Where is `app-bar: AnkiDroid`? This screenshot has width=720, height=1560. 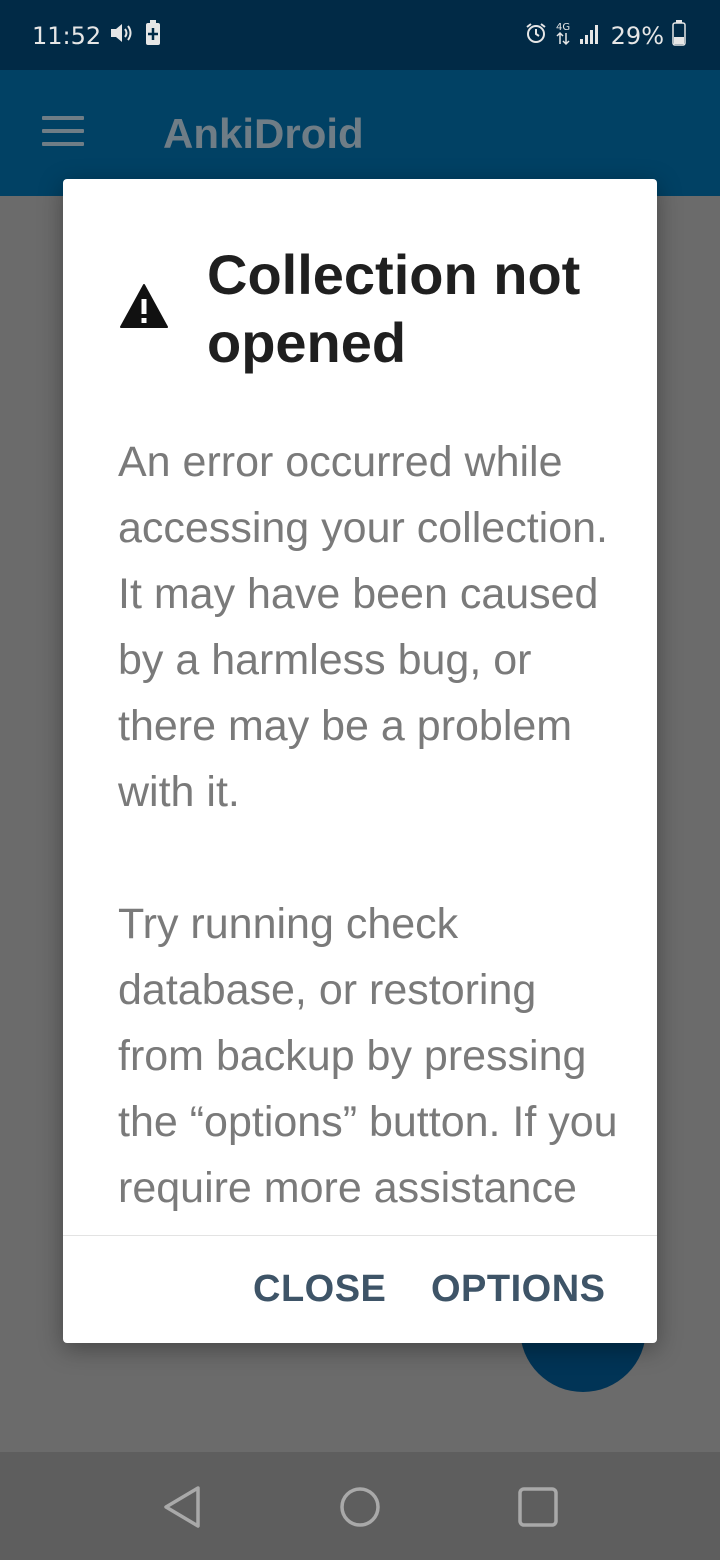
app-bar: AnkiDroid is located at coordinates (360, 133).